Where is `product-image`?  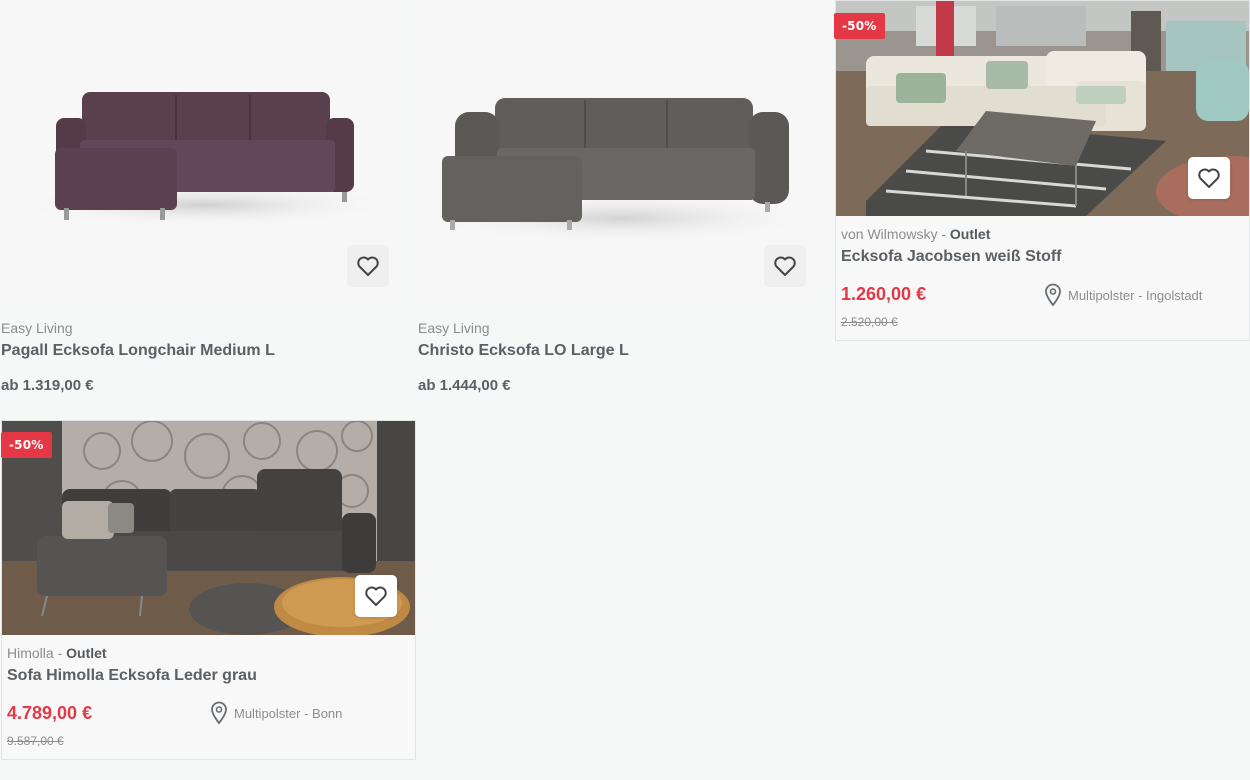 product-image is located at coordinates (208, 528).